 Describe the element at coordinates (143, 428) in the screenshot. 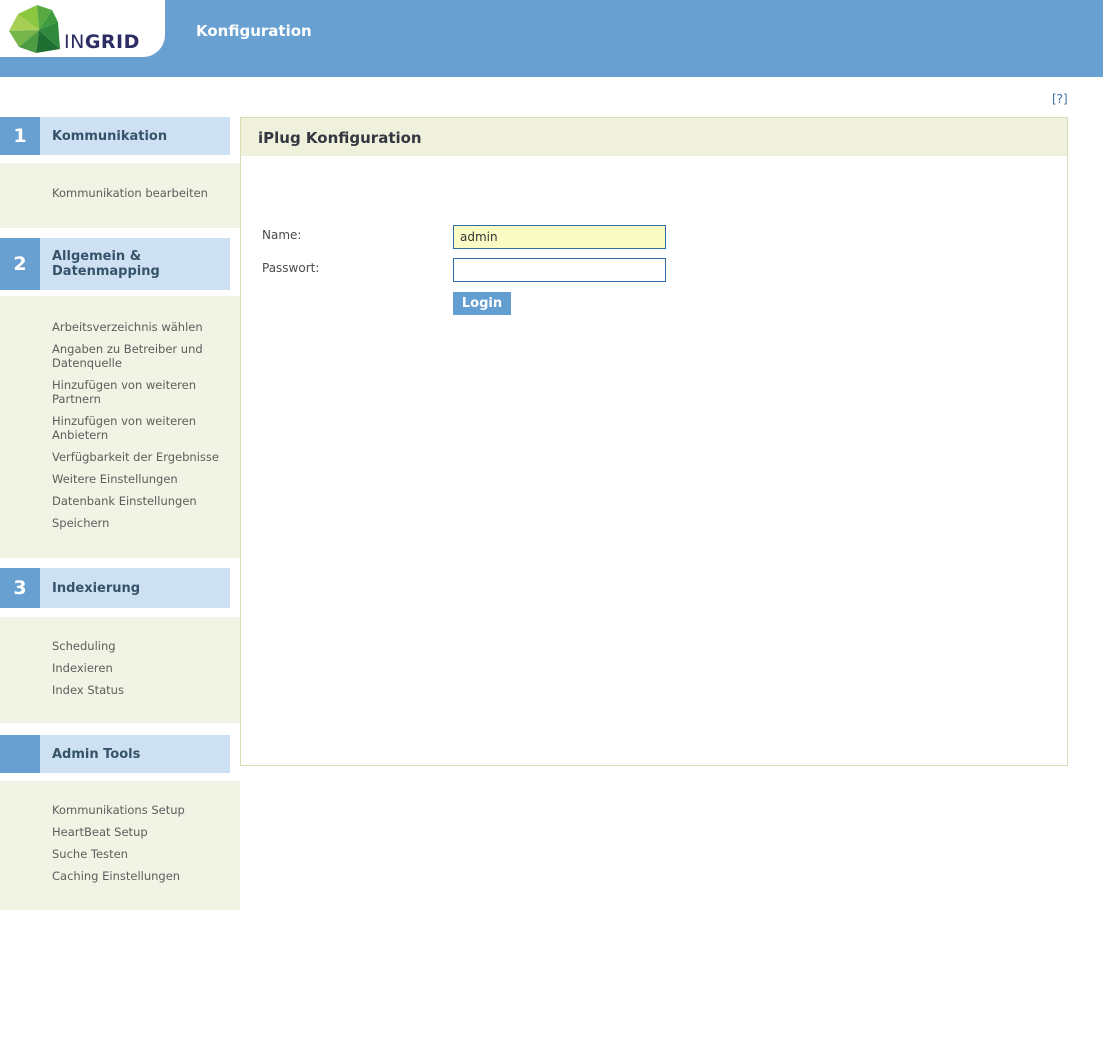

I see `sidebar-item-hinzufuegen-anbietern: Hinzufügen von weiteren Anbietern` at that location.